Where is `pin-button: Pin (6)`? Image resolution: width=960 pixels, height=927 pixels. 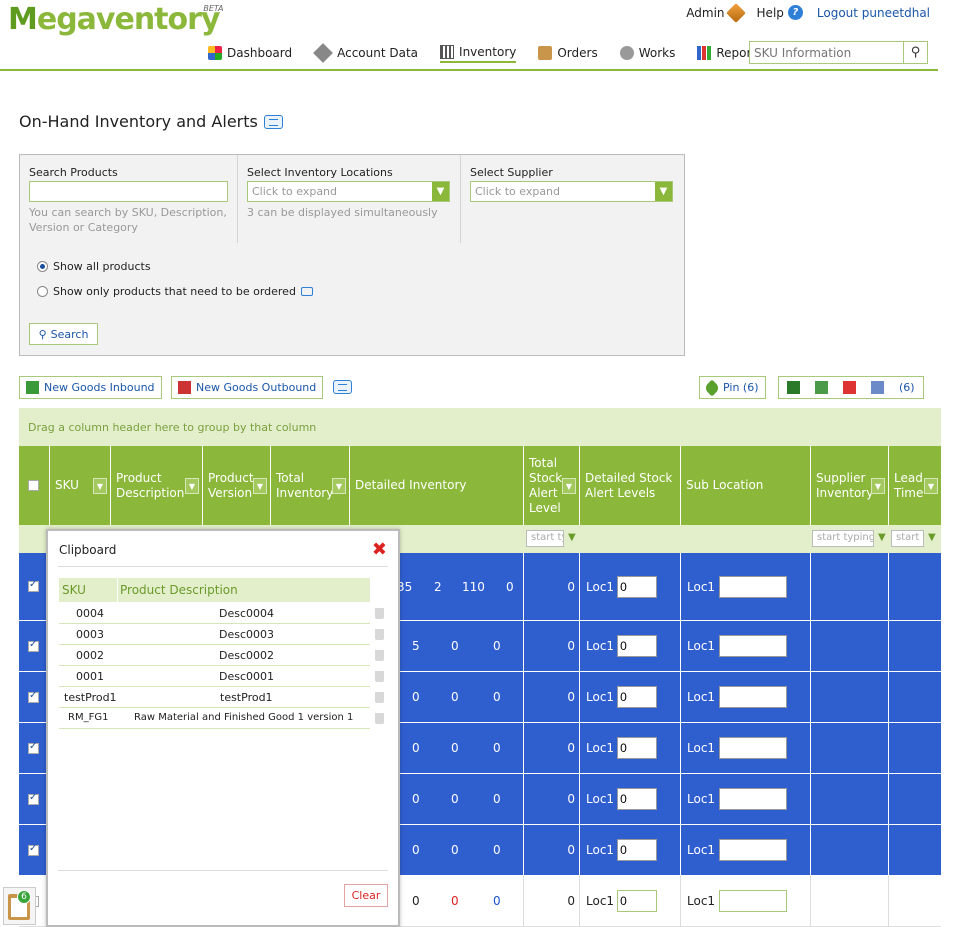 pin-button: Pin (6) is located at coordinates (732, 387).